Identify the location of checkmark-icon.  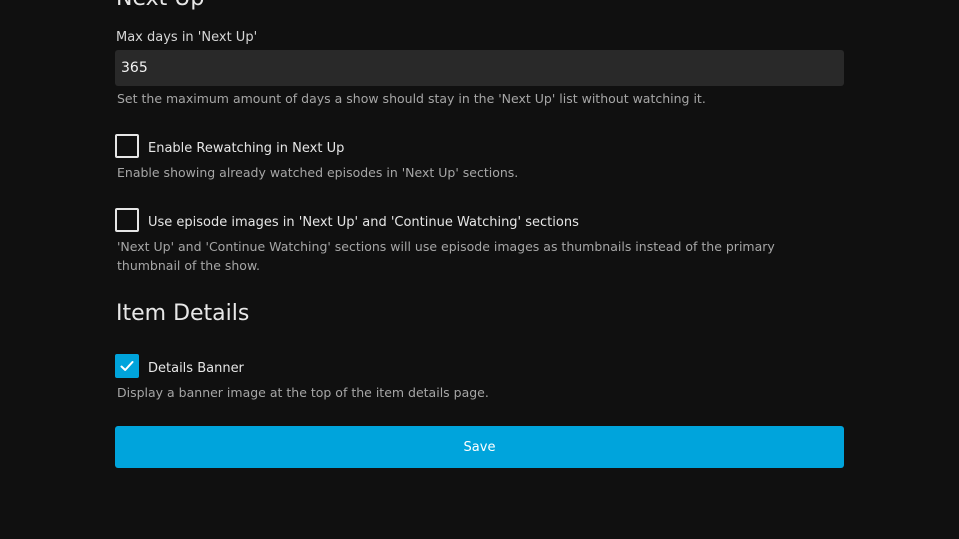
(127, 366).